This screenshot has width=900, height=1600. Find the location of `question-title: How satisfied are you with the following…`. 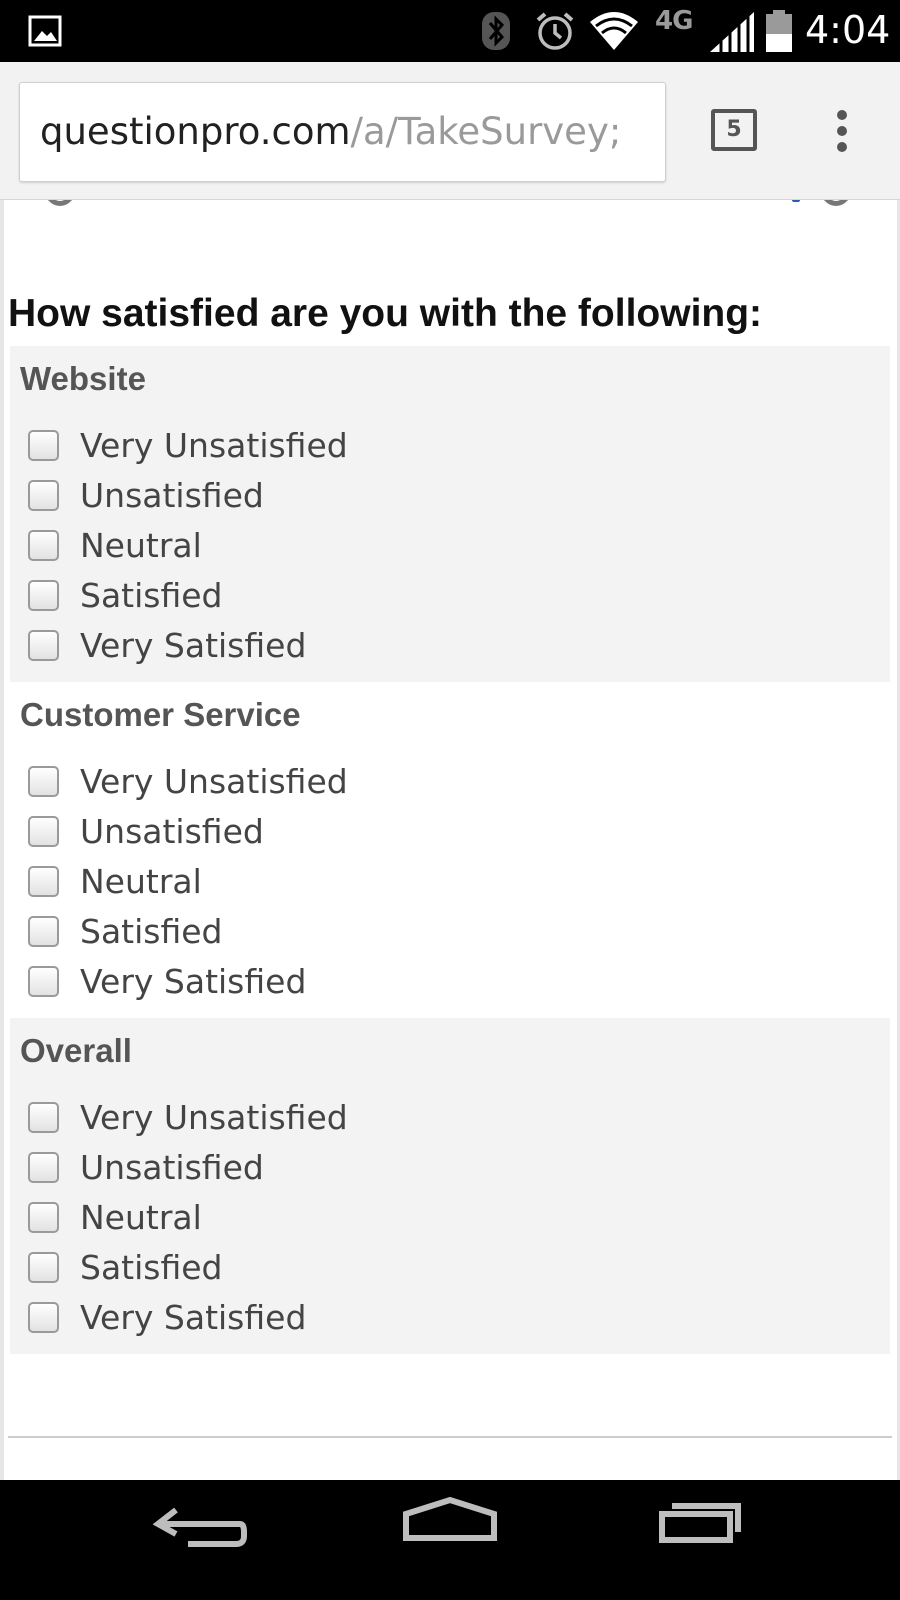

question-title: How satisfied are you with the following… is located at coordinates (385, 313).